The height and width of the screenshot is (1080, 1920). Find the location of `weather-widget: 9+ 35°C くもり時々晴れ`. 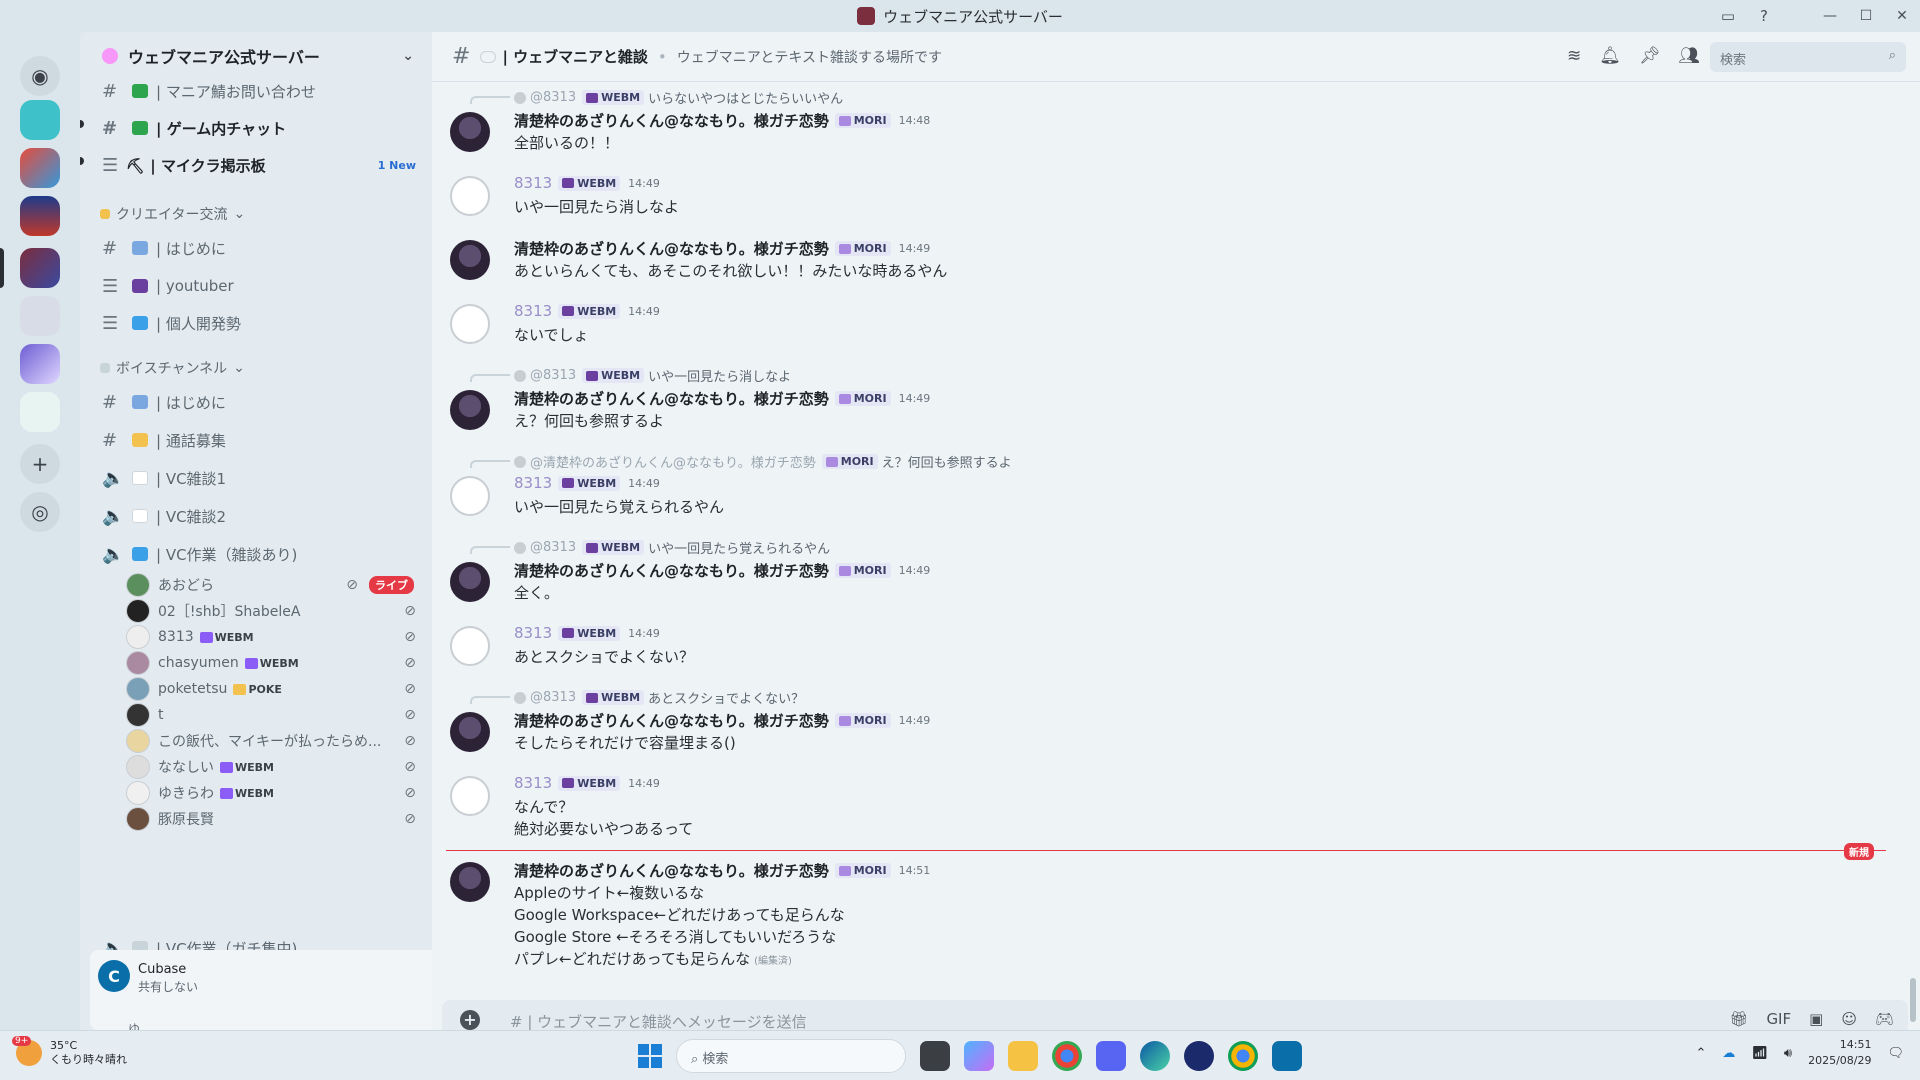

weather-widget: 9+ 35°C くもり時々晴れ is located at coordinates (69, 1051).